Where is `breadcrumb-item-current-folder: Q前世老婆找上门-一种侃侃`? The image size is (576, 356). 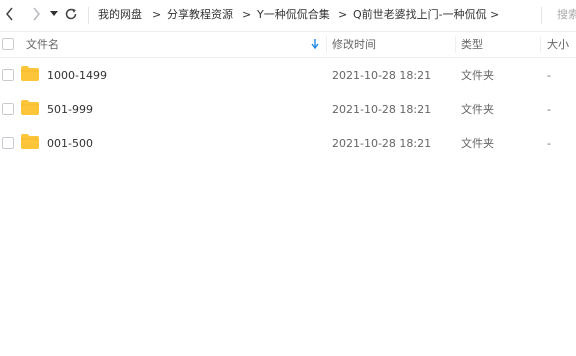 breadcrumb-item-current-folder: Q前世老婆找上门-一种侃侃 is located at coordinates (420, 15).